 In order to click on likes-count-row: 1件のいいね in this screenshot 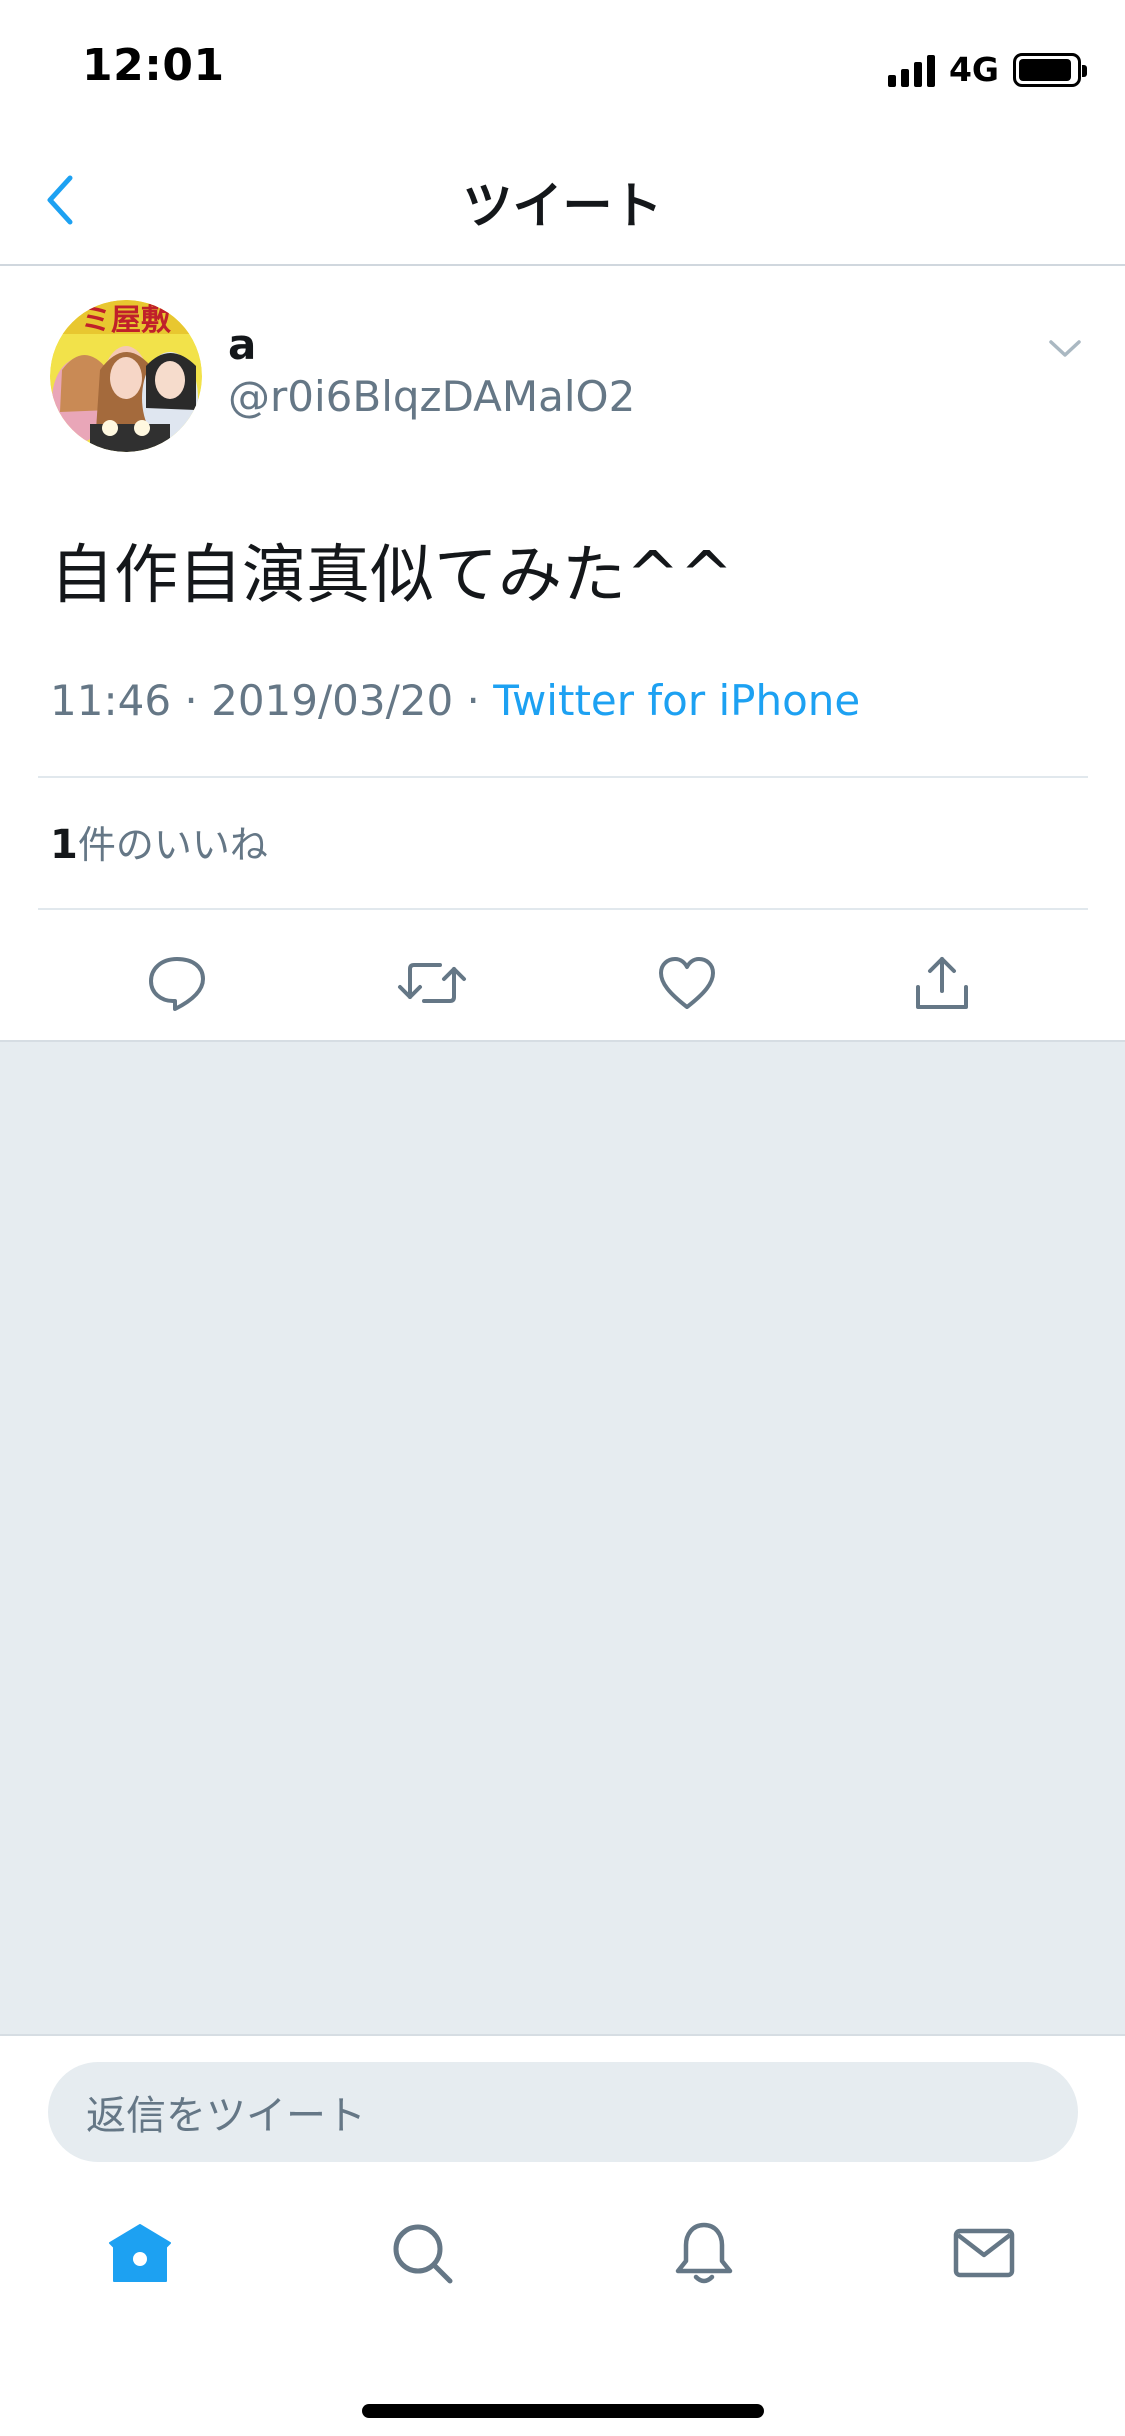, I will do `click(159, 841)`.